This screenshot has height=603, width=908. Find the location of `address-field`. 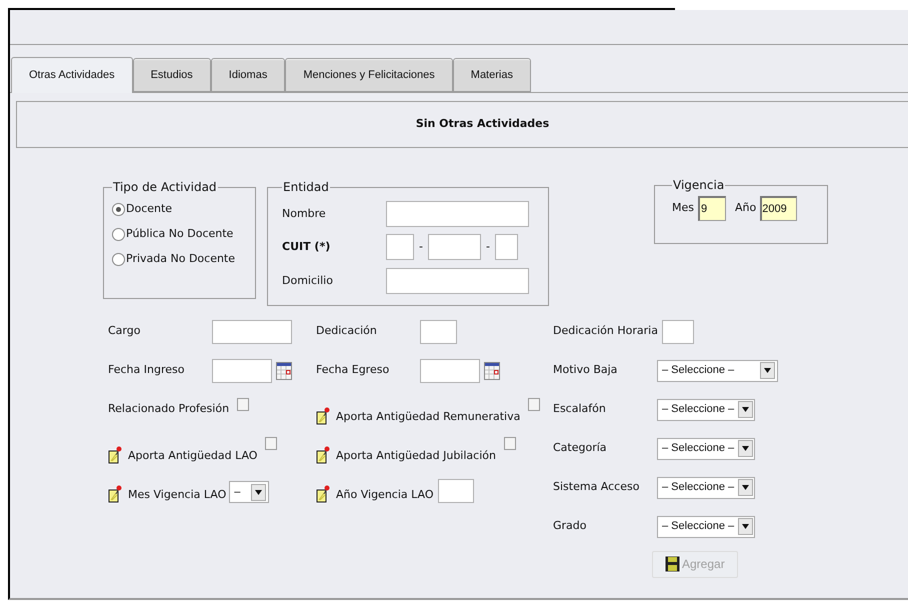

address-field is located at coordinates (457, 281).